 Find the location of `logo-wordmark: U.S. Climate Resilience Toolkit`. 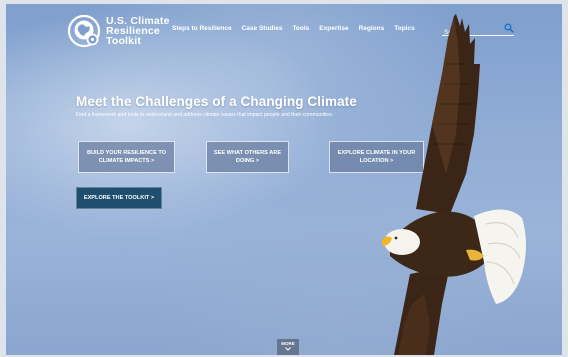

logo-wordmark: U.S. Climate Resilience Toolkit is located at coordinates (138, 31).